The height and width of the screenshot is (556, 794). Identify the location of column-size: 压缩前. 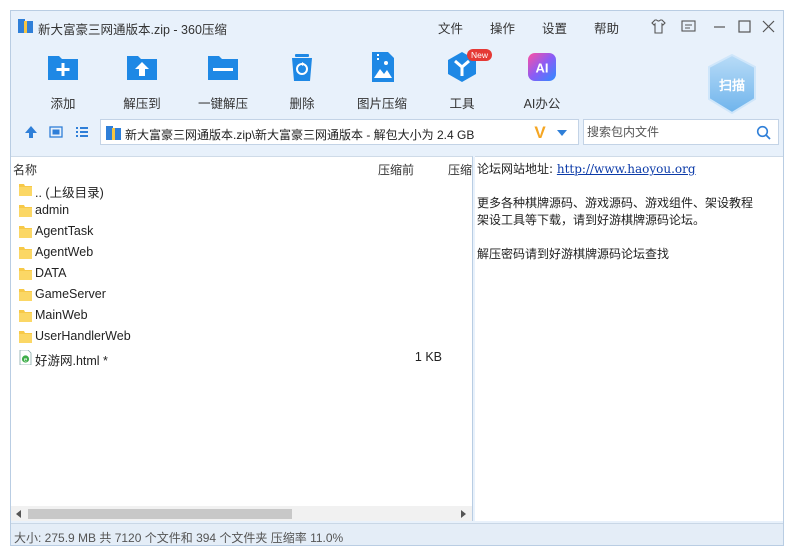
(396, 169).